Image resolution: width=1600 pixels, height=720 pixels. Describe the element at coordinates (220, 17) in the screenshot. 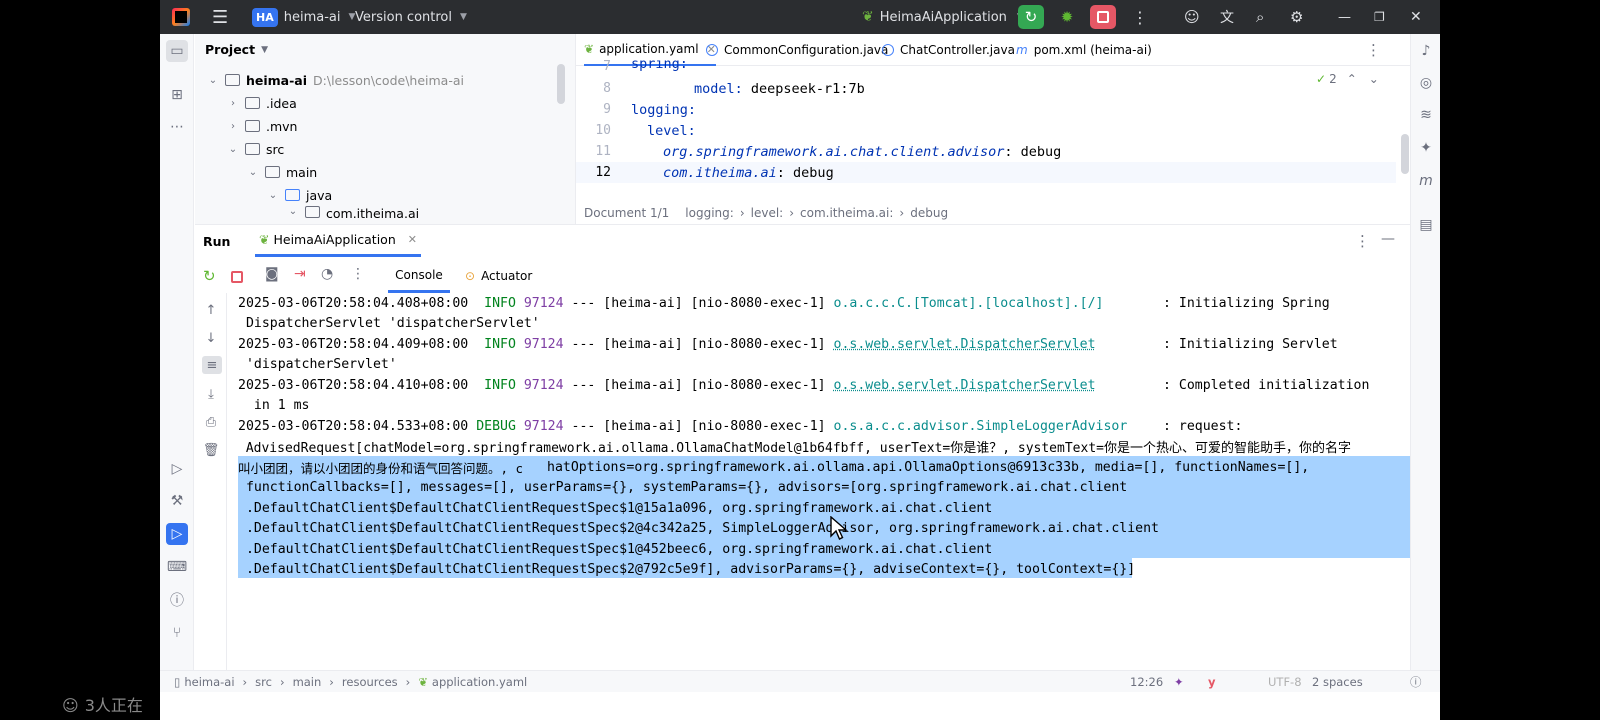

I see `main-menu-icon: ☰` at that location.